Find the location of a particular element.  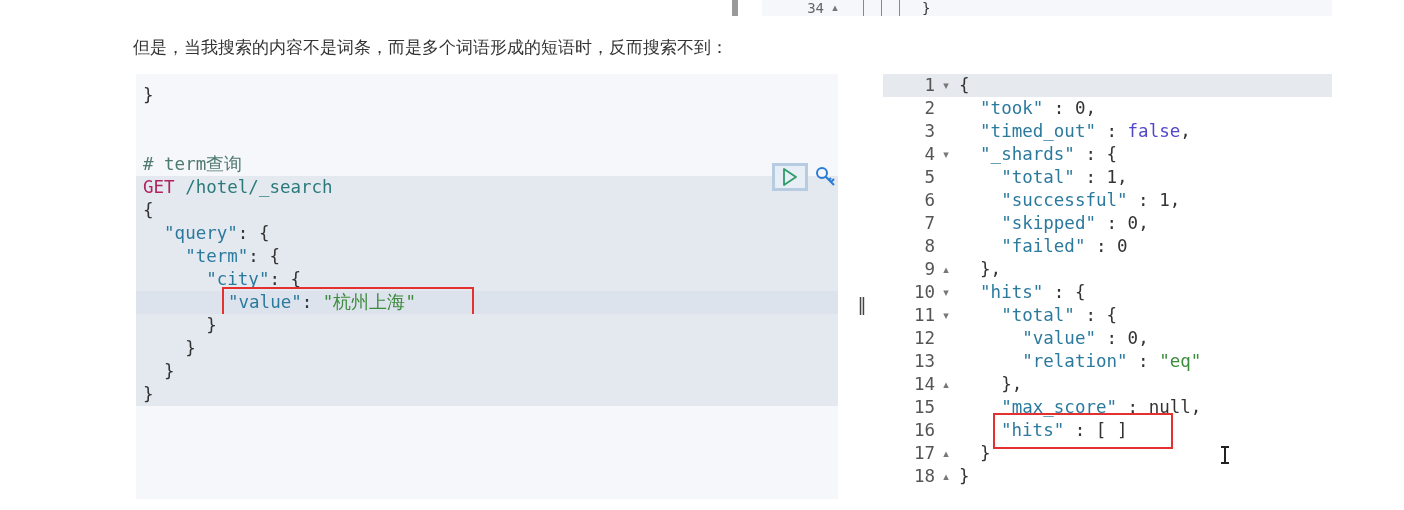

line-number: 5 is located at coordinates (929, 177).